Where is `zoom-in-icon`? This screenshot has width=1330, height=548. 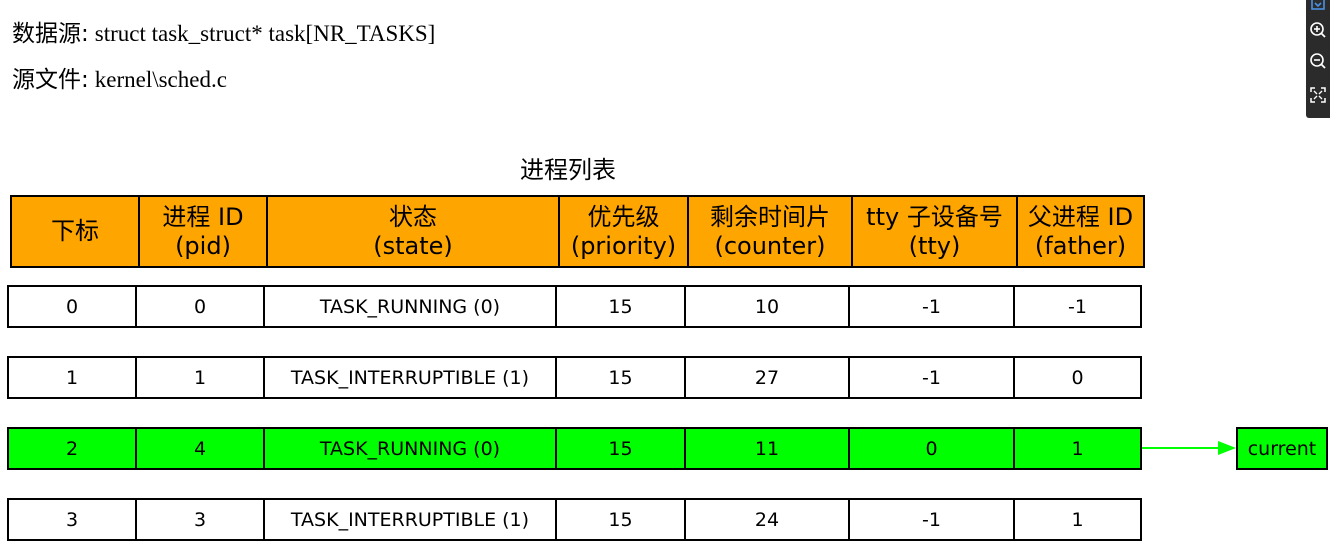
zoom-in-icon is located at coordinates (1318, 30).